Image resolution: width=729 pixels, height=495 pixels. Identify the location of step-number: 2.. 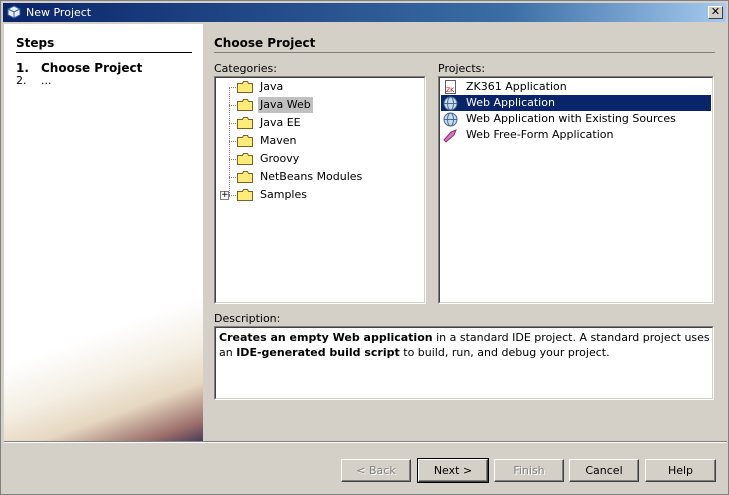
(21, 80).